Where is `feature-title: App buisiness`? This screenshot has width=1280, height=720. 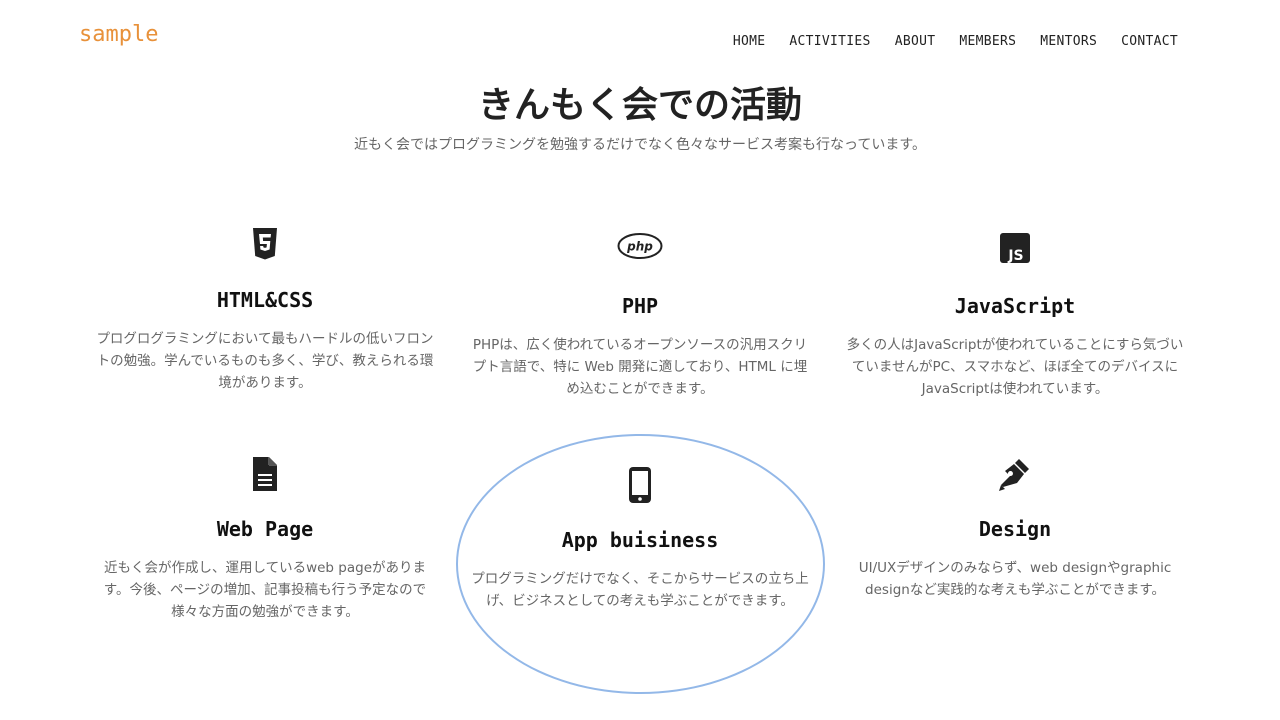
feature-title: App buisiness is located at coordinates (640, 540).